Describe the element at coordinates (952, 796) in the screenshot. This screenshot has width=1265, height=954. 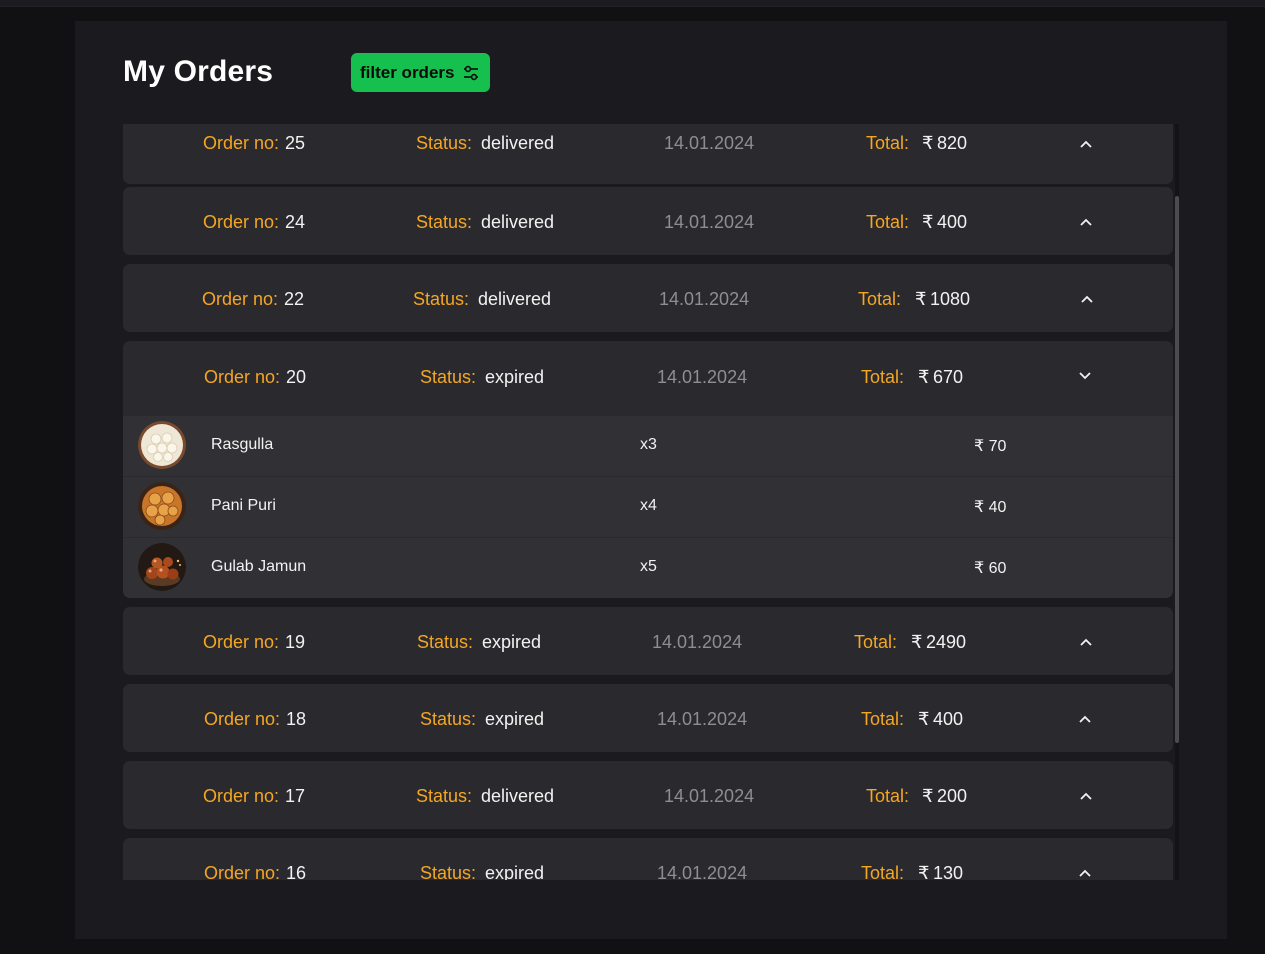
I see `total-value: 200` at that location.